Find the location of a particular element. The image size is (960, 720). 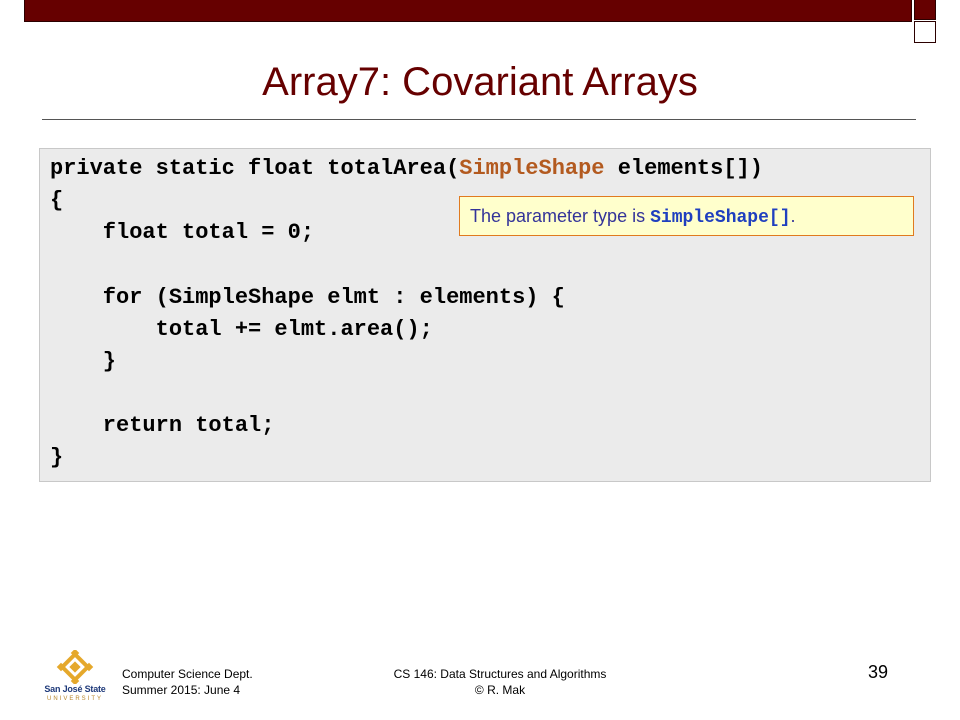

callout-text-post: . is located at coordinates (793, 216).